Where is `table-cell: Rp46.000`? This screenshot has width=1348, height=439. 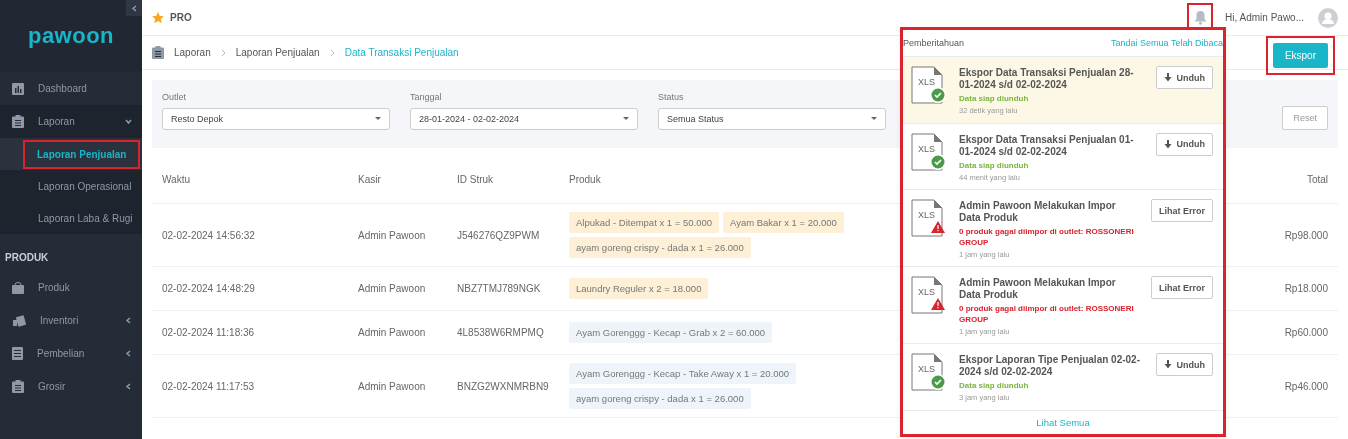 table-cell: Rp46.000 is located at coordinates (1306, 386).